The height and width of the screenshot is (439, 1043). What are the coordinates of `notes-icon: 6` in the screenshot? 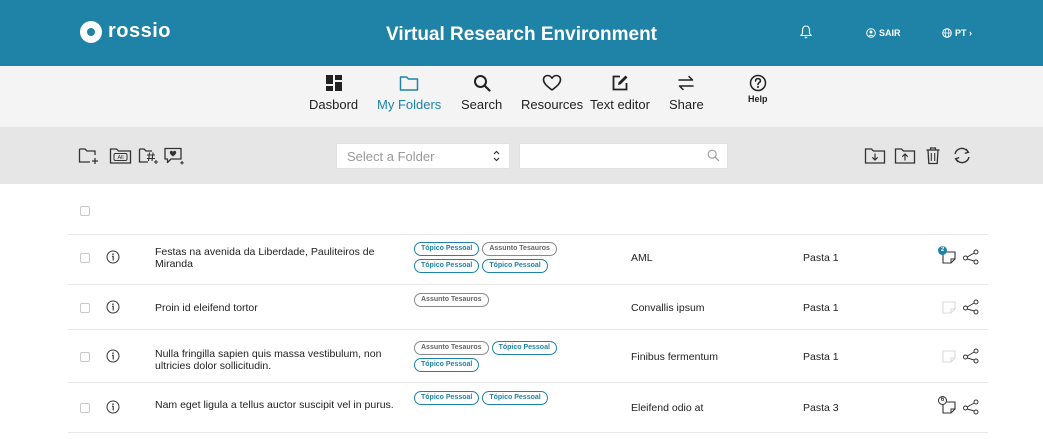 It's located at (948, 408).